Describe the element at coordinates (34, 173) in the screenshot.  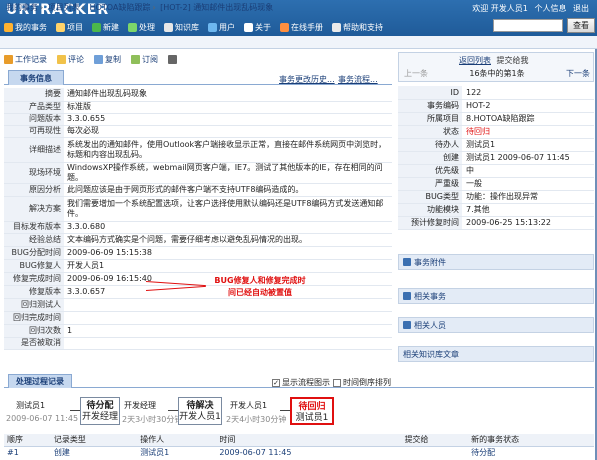
I see `info-label: 现场环境` at that location.